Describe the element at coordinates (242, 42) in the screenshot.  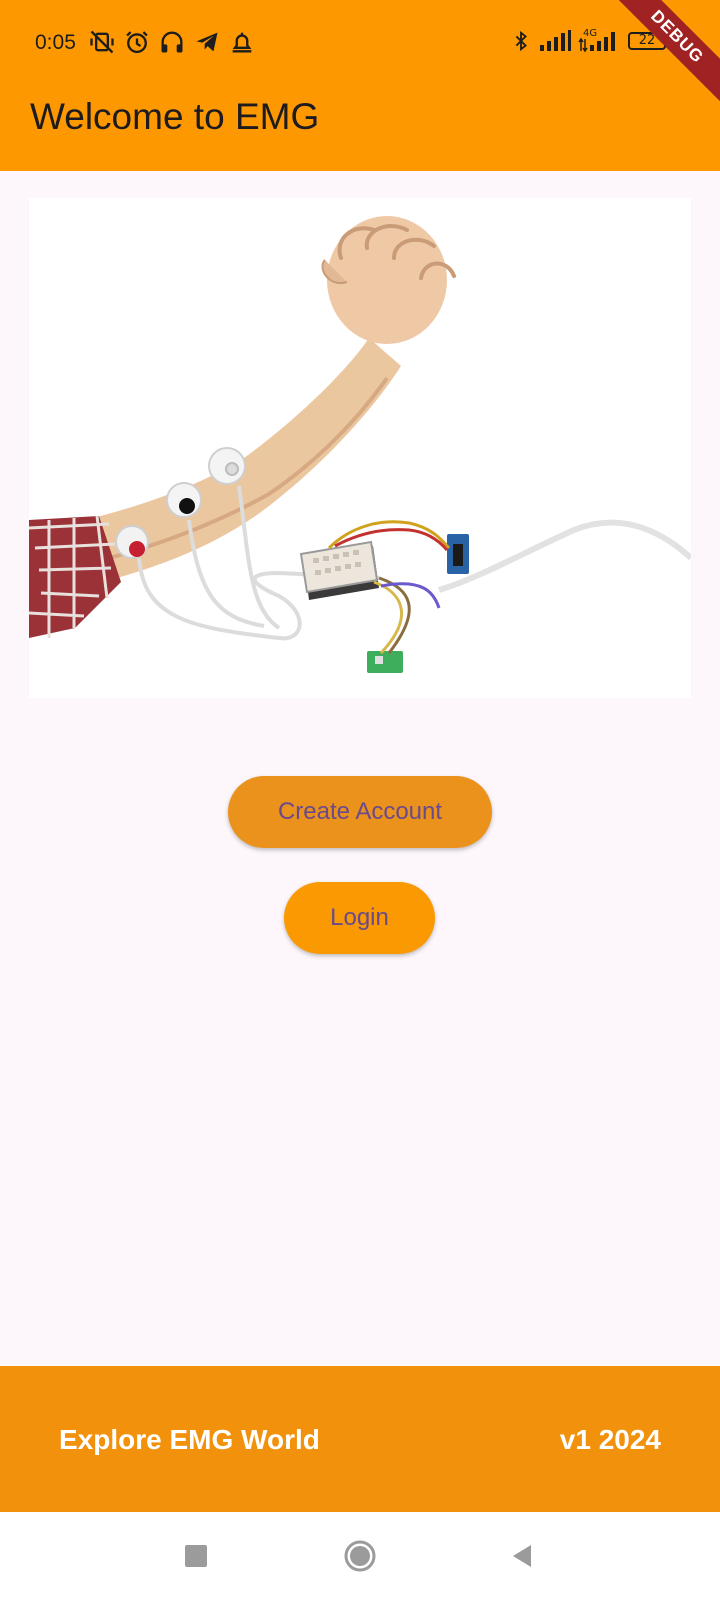
I see `alarm-bell-icon` at that location.